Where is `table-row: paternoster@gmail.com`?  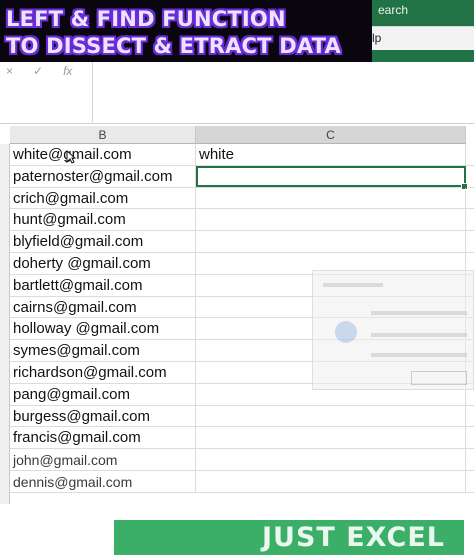 table-row: paternoster@gmail.com is located at coordinates (242, 177).